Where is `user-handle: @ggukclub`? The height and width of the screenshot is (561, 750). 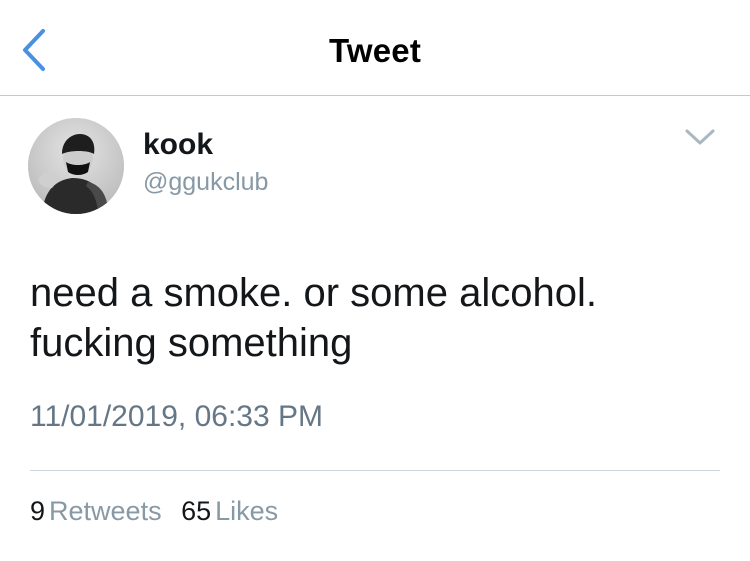
user-handle: @ggukclub is located at coordinates (205, 182).